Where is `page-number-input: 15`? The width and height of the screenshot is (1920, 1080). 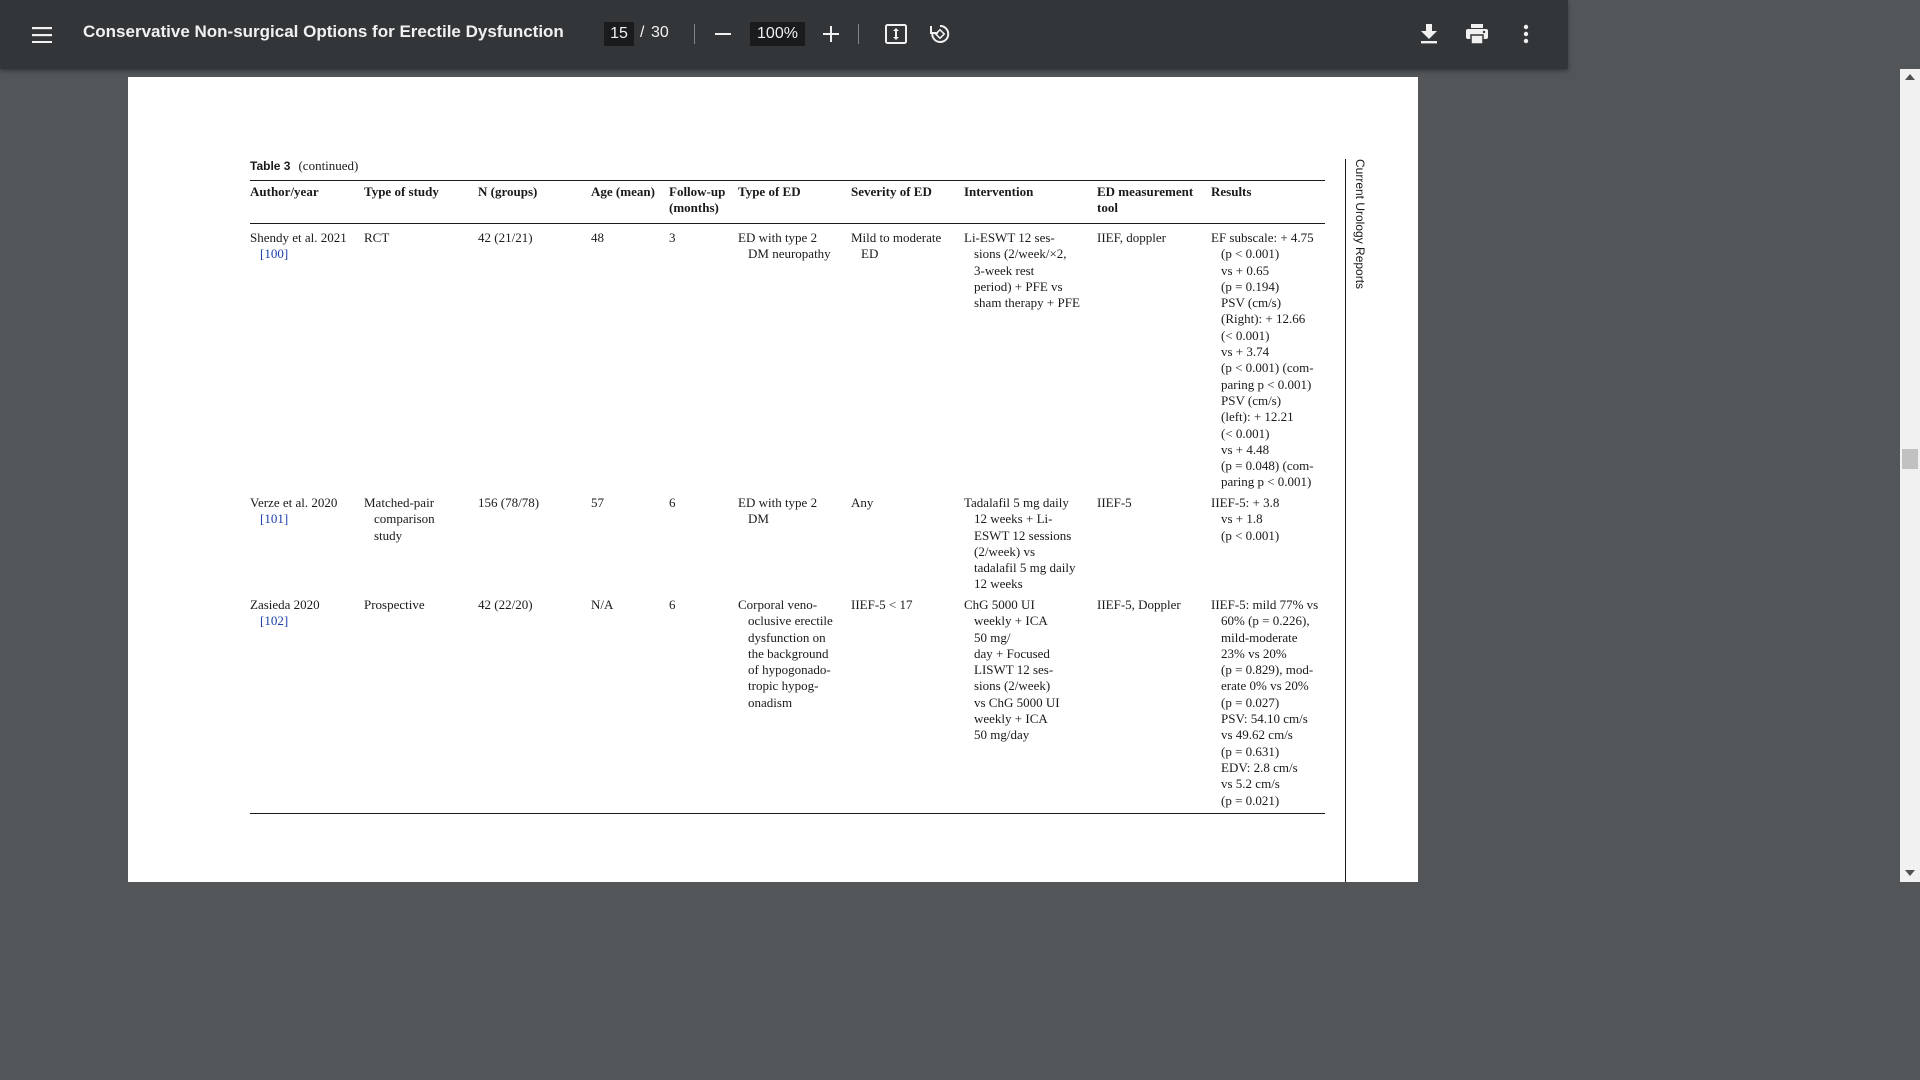 page-number-input: 15 is located at coordinates (619, 34).